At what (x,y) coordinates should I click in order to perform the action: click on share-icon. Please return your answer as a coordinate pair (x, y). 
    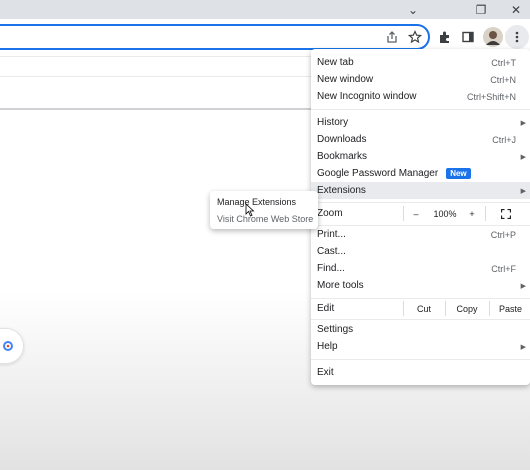
    Looking at the image, I should click on (392, 37).